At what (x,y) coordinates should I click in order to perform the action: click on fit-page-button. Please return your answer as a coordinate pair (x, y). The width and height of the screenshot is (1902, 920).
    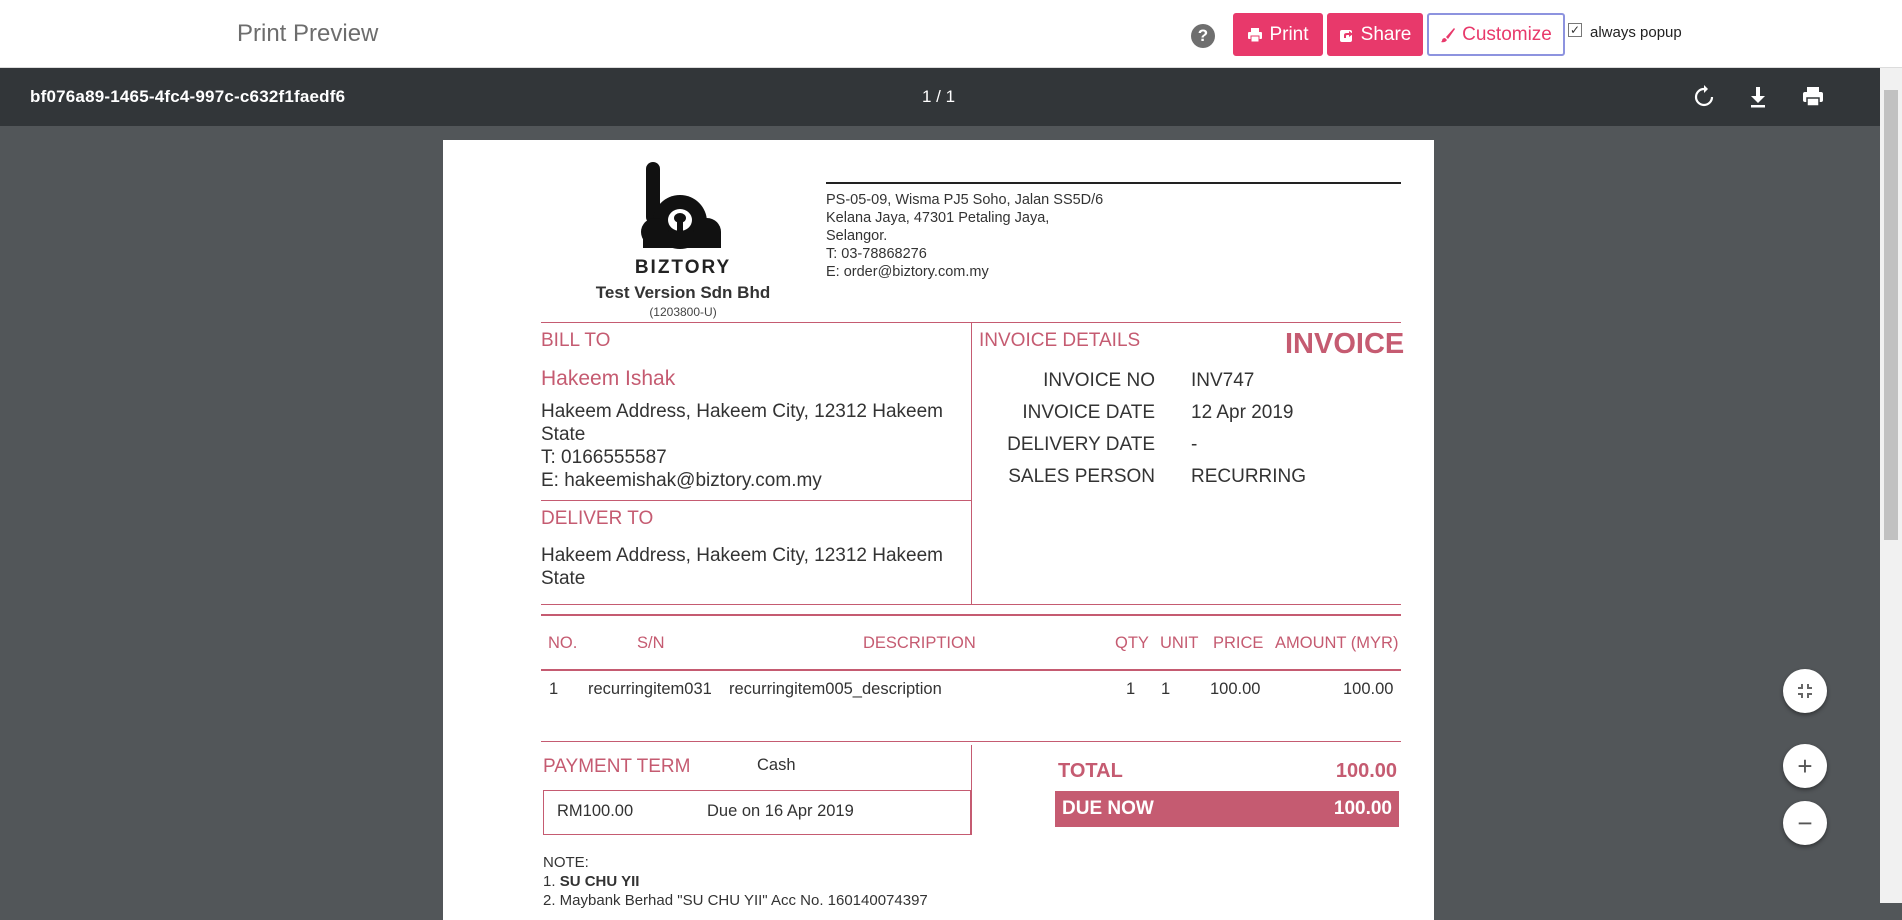
    Looking at the image, I should click on (1805, 691).